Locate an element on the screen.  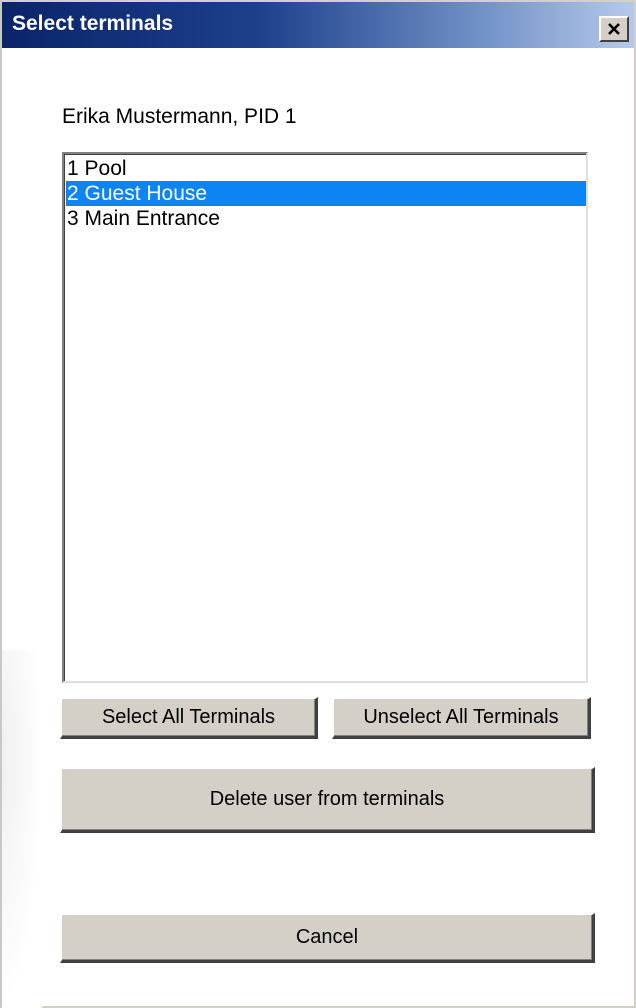
list-item-terminal-2: 2 Guest House is located at coordinates (326, 193).